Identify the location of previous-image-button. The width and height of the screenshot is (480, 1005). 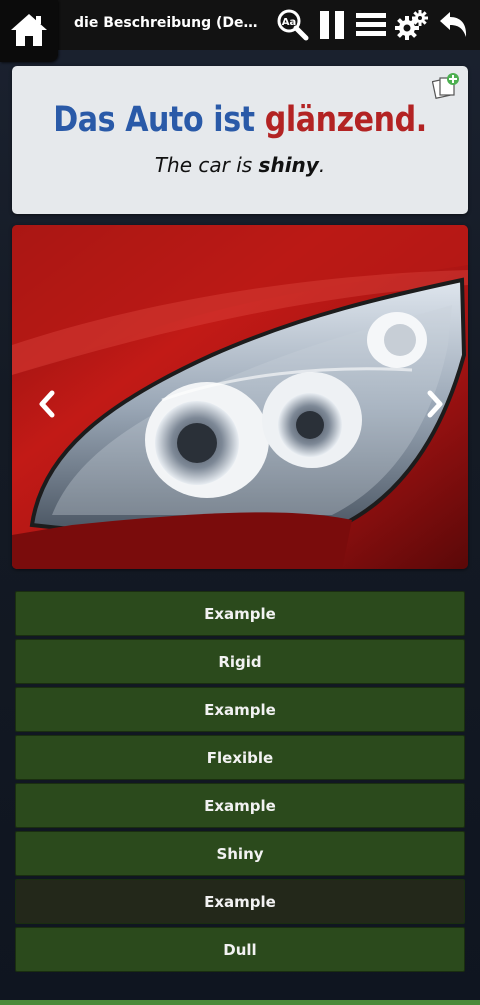
(47, 404).